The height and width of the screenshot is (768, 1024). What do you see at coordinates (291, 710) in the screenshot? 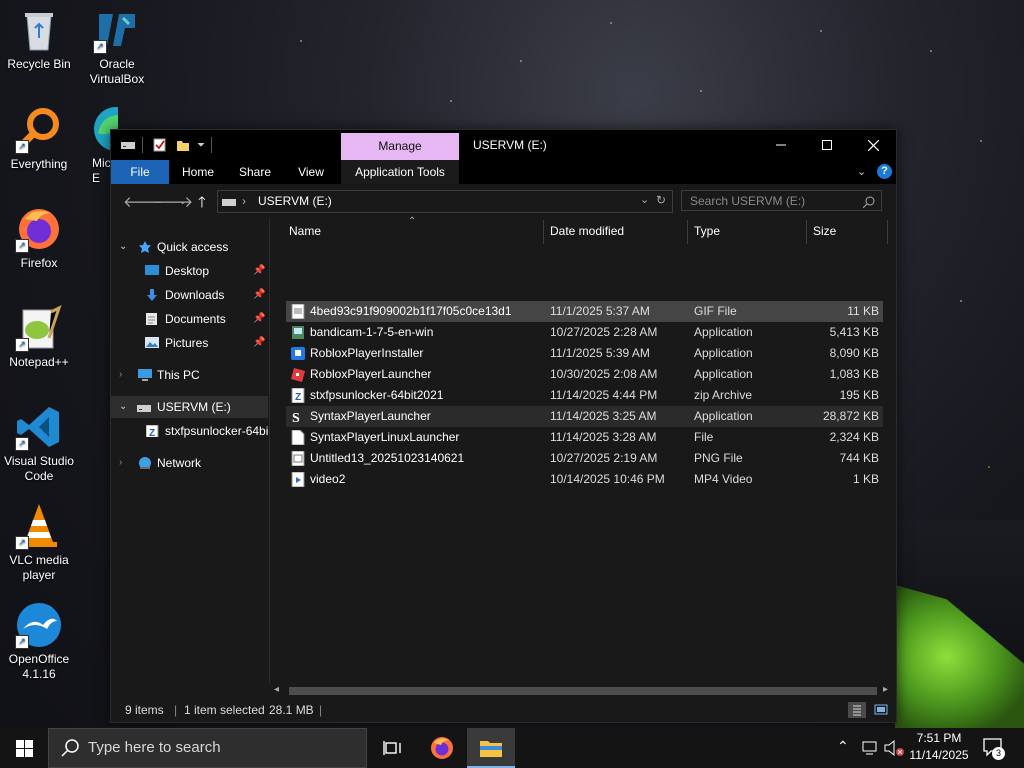
I see `status-selection-size: 28.1 MB` at bounding box center [291, 710].